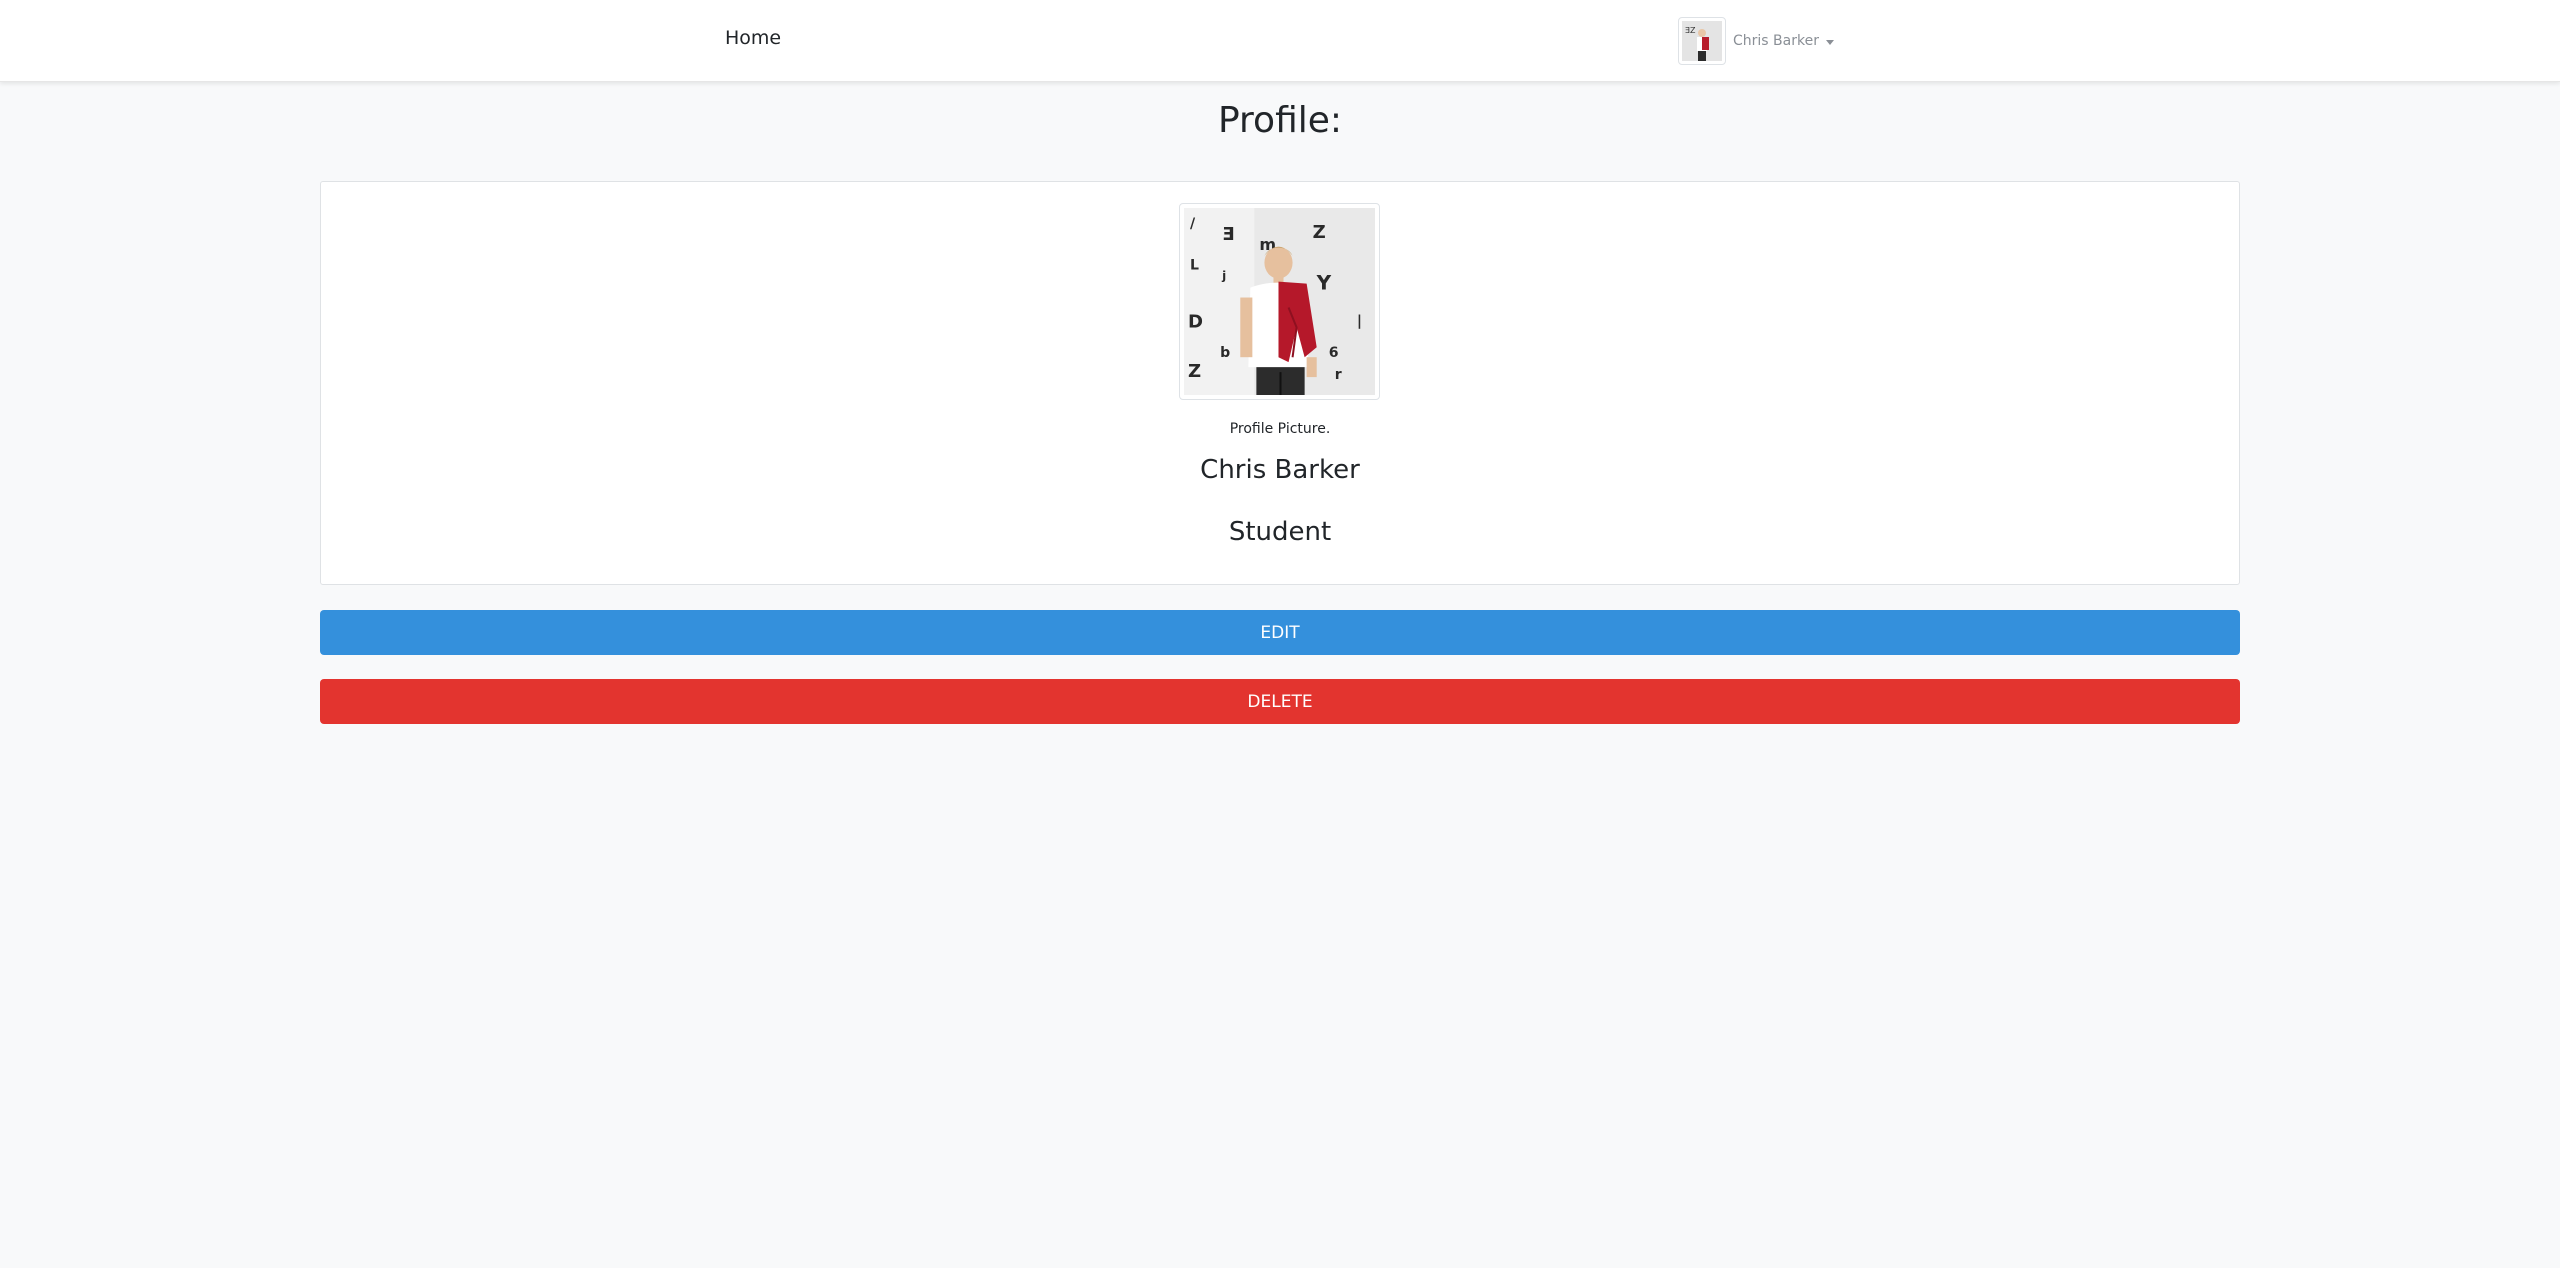  What do you see at coordinates (1338, 375) in the screenshot?
I see `svg-text: r` at bounding box center [1338, 375].